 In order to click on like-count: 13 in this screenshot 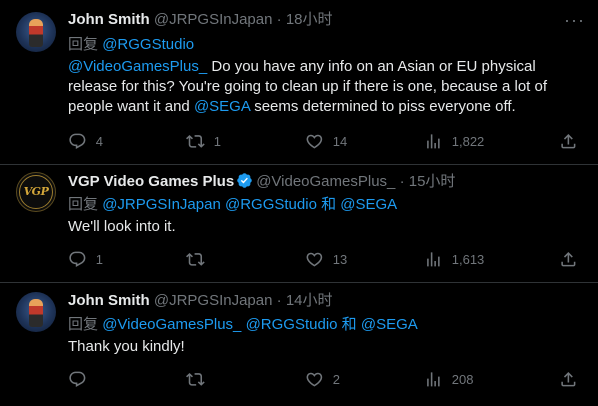, I will do `click(340, 259)`.